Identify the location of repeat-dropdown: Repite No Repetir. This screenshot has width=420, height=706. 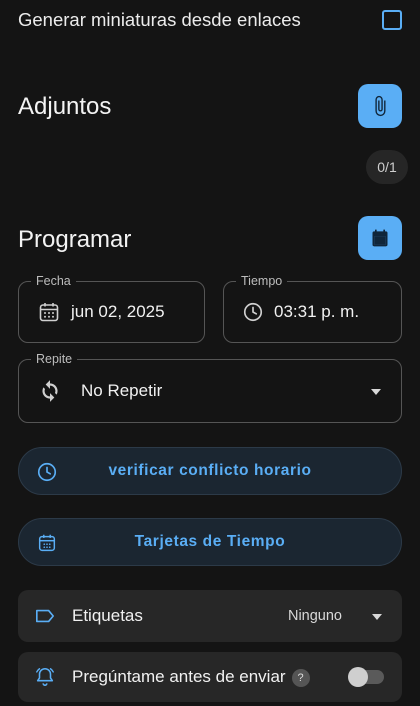
(210, 387).